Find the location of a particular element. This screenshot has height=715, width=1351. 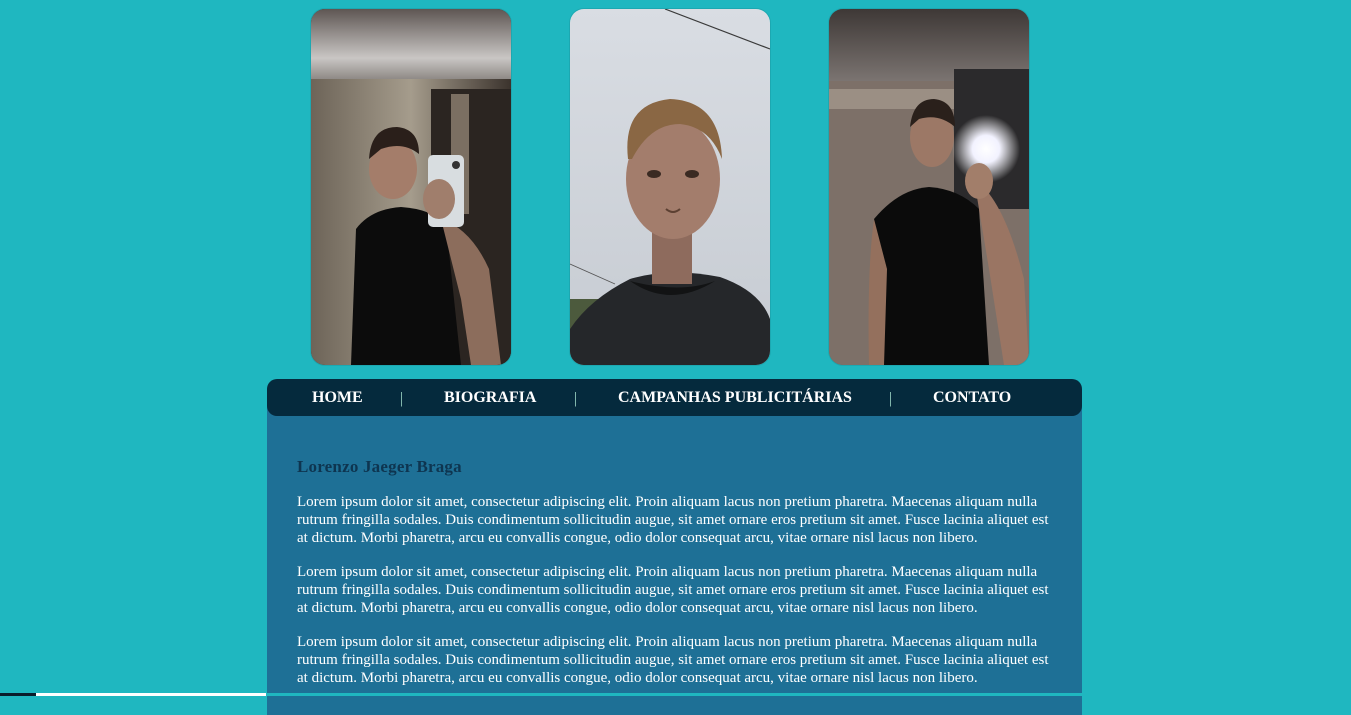

nav-home-link: HOME is located at coordinates (337, 397).